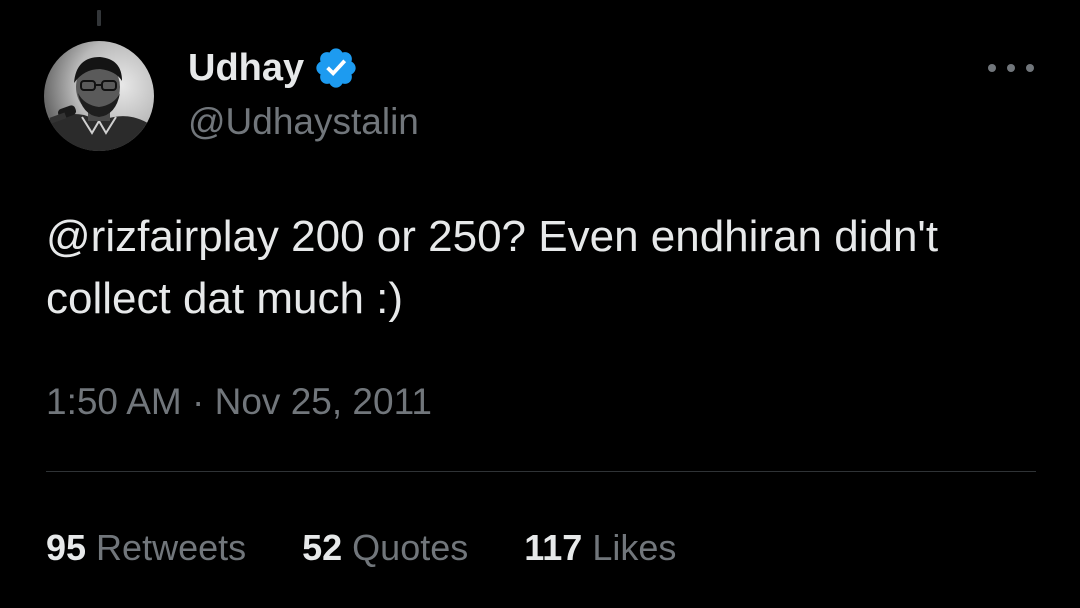 The width and height of the screenshot is (1080, 608). Describe the element at coordinates (322, 547) in the screenshot. I see `quotes-count: 52` at that location.